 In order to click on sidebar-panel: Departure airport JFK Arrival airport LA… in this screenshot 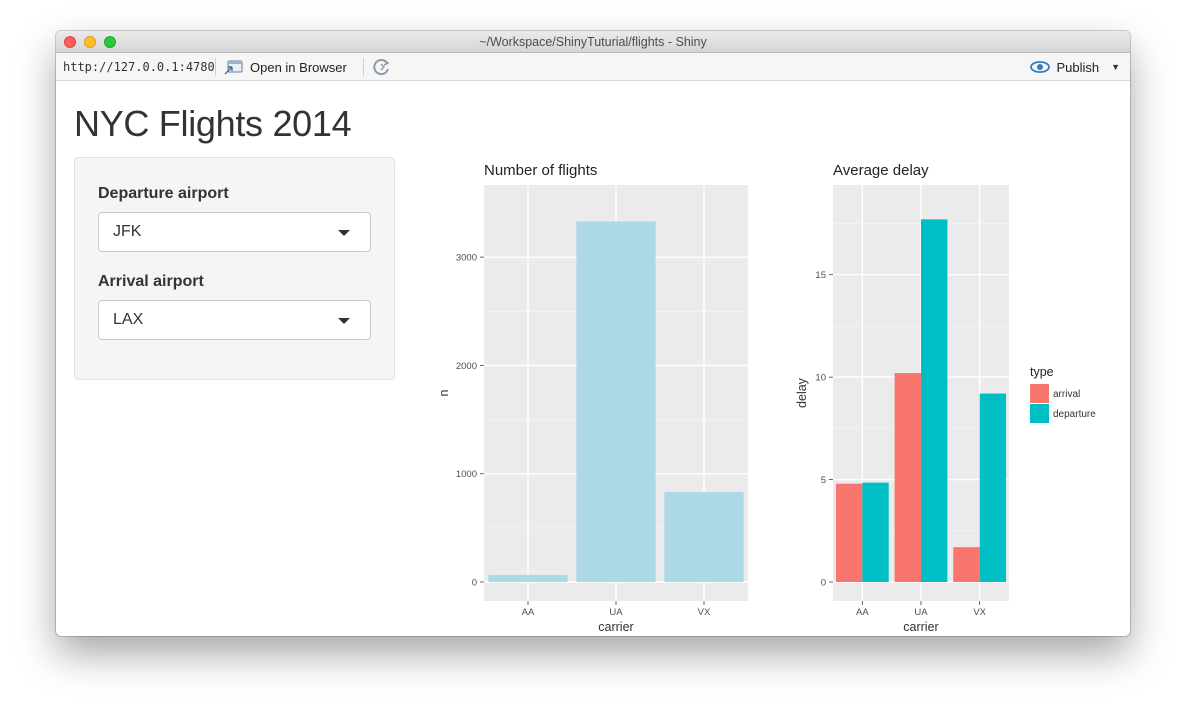, I will do `click(234, 268)`.